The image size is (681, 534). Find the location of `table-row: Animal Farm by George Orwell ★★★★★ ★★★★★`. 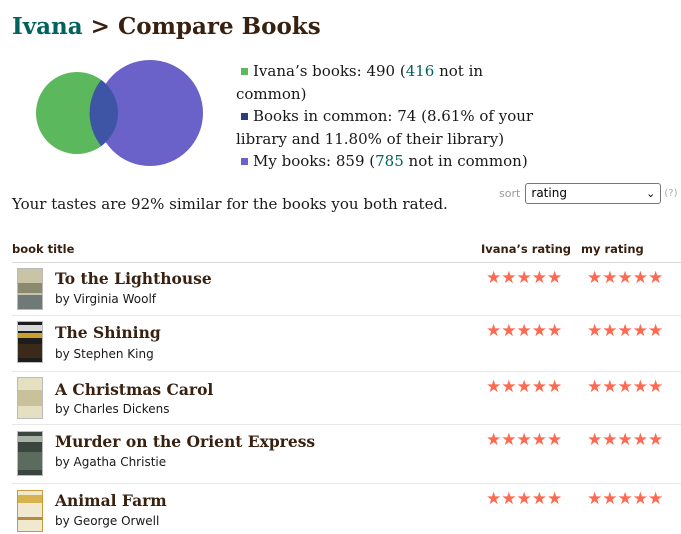

table-row: Animal Farm by George Orwell ★★★★★ ★★★★★ is located at coordinates (346, 509).